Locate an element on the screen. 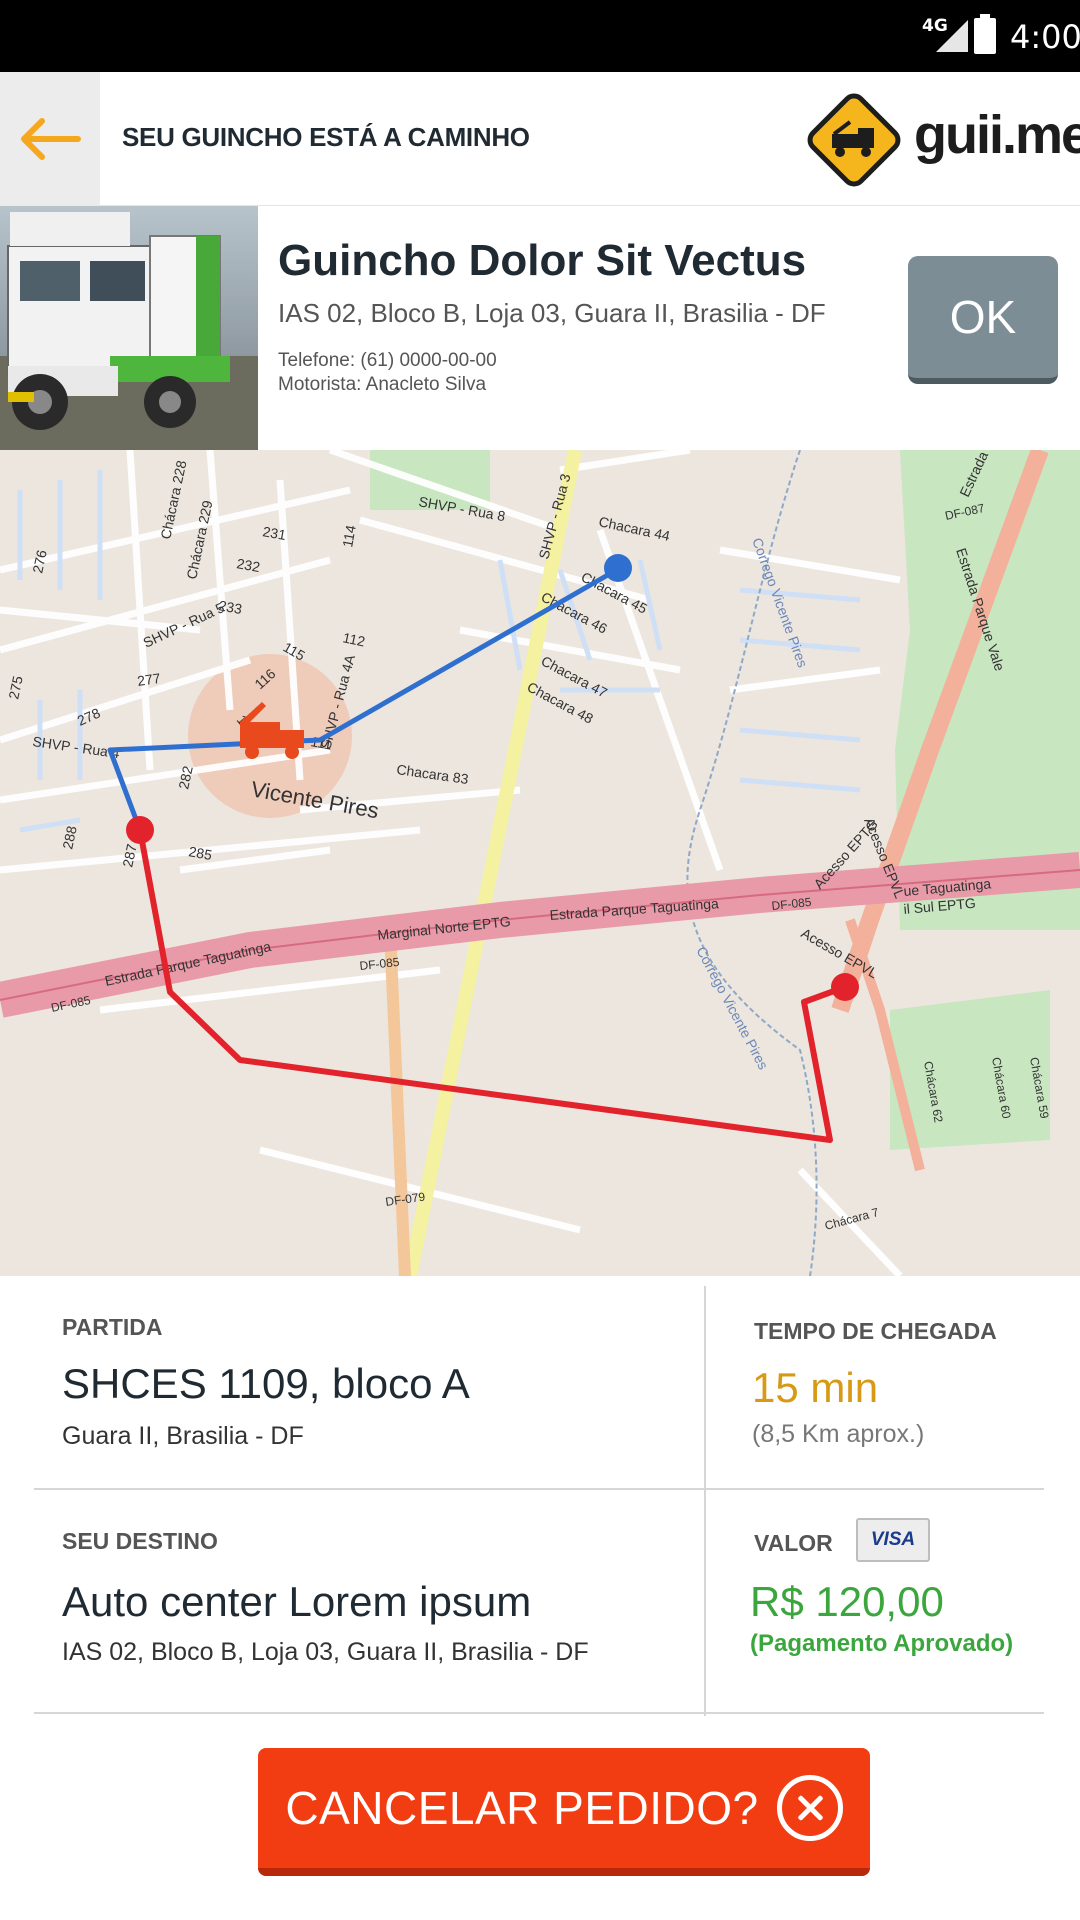 The width and height of the screenshot is (1080, 1920). clock: 4:00 is located at coordinates (1045, 37).